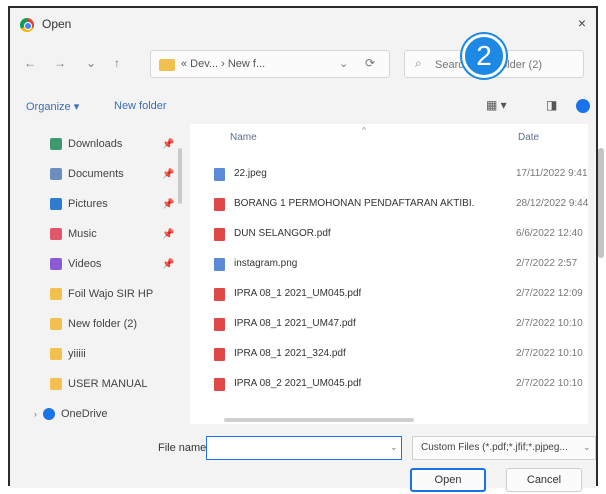  Describe the element at coordinates (250, 173) in the screenshot. I see `file-name: 22.jpeg` at that location.